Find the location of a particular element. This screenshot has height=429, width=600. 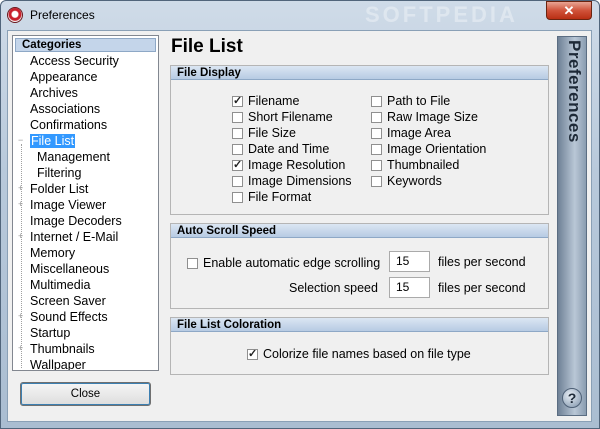

sidebar-item: Archives is located at coordinates (54, 93).